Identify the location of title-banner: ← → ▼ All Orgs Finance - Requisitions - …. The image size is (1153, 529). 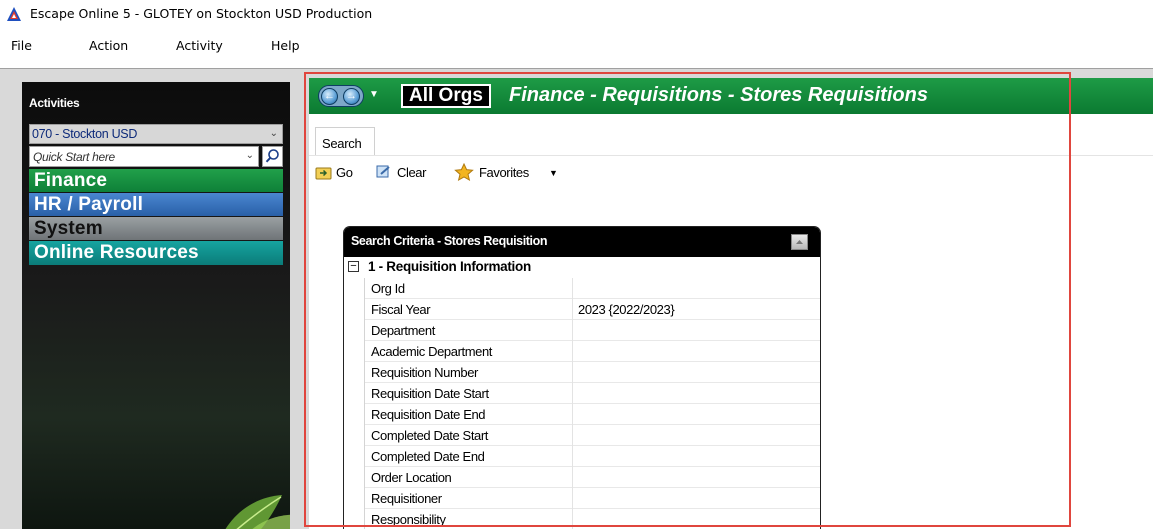
(731, 96).